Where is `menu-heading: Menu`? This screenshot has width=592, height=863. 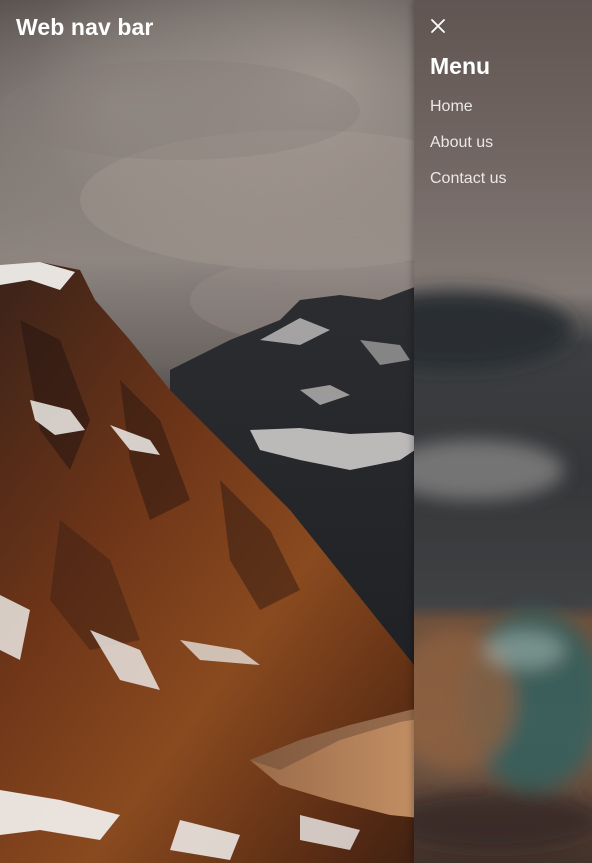
menu-heading: Menu is located at coordinates (460, 66).